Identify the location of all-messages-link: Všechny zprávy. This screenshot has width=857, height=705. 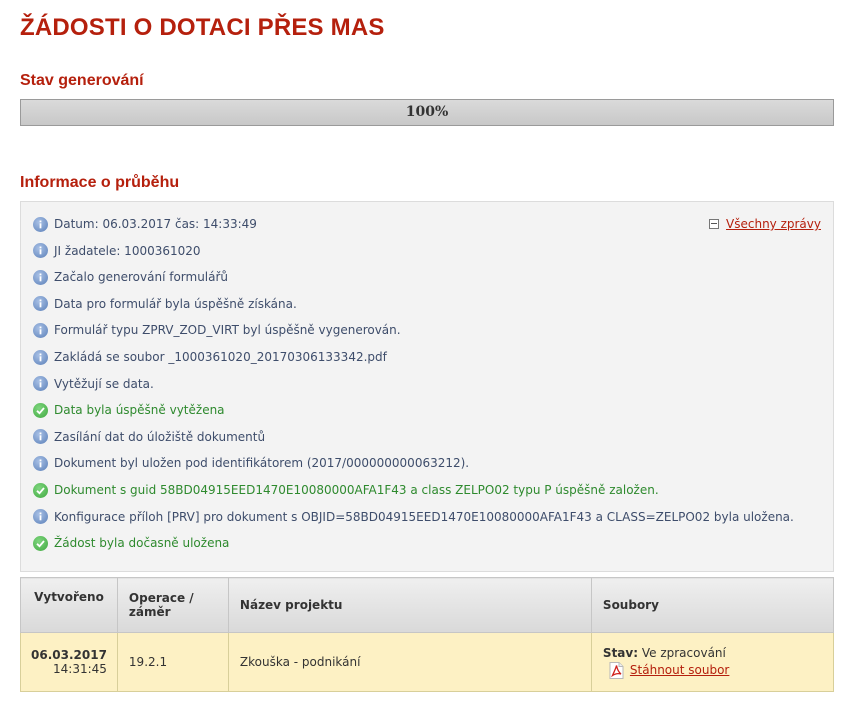
(773, 224).